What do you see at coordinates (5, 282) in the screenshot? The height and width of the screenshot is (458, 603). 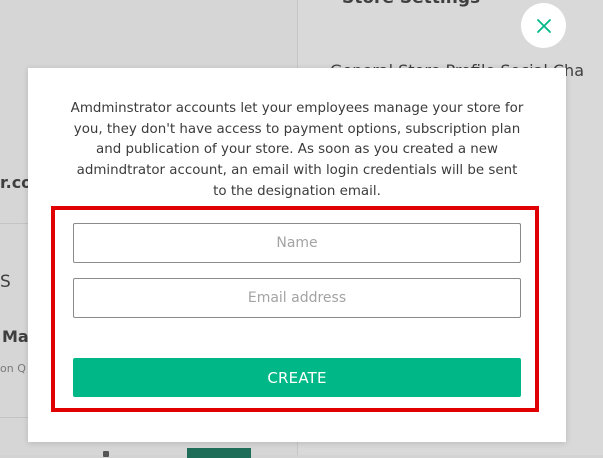 I see `section-heading: S` at bounding box center [5, 282].